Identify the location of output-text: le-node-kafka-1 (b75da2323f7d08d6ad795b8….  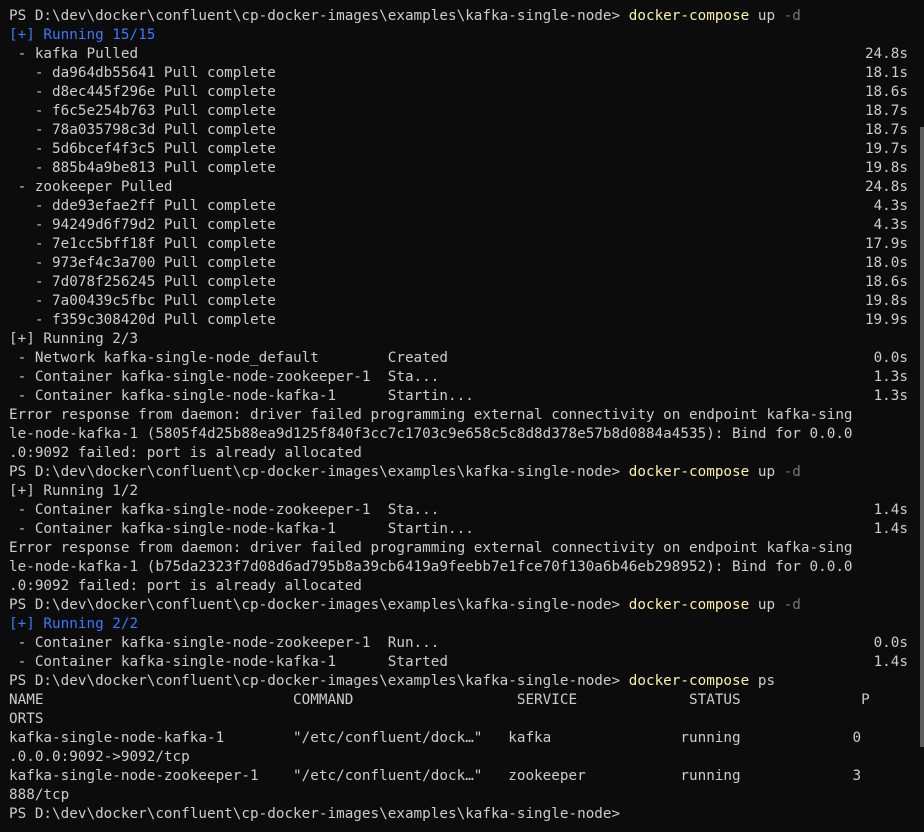
(431, 567).